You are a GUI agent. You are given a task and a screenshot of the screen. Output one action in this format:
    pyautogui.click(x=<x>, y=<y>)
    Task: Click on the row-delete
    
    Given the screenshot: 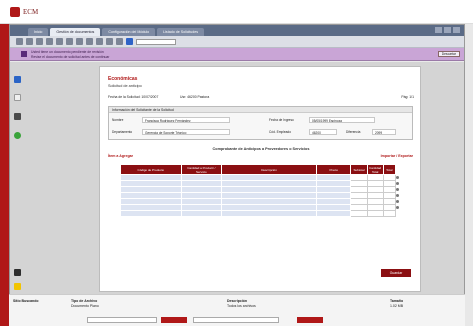 What is the action you would take?
    pyautogui.click(x=399, y=213)
    